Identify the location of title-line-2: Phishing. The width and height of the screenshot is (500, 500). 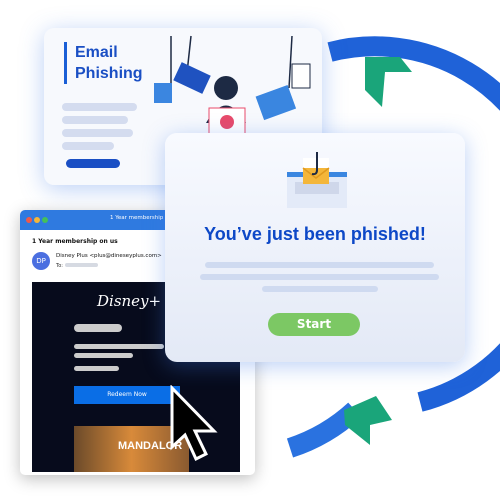
(109, 73).